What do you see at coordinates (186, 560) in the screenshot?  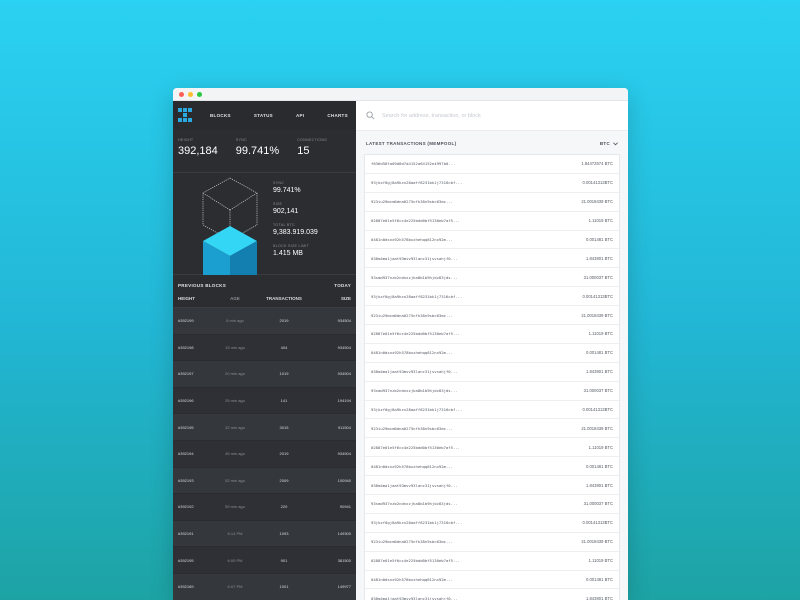 I see `block-height: #392195` at bounding box center [186, 560].